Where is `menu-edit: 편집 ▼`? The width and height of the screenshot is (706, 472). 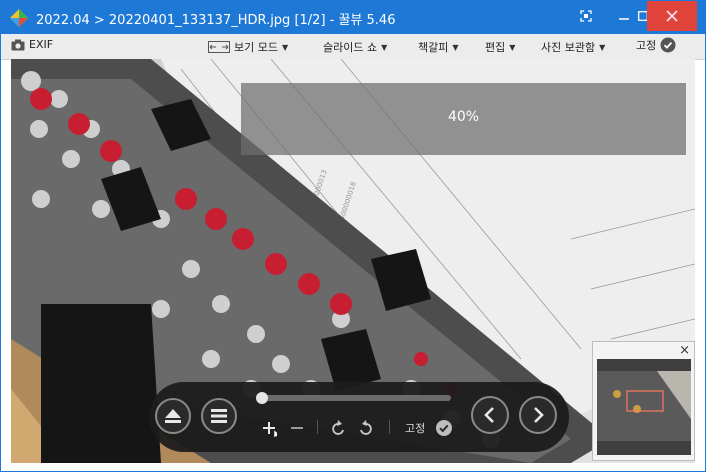 menu-edit: 편집 ▼ is located at coordinates (500, 47).